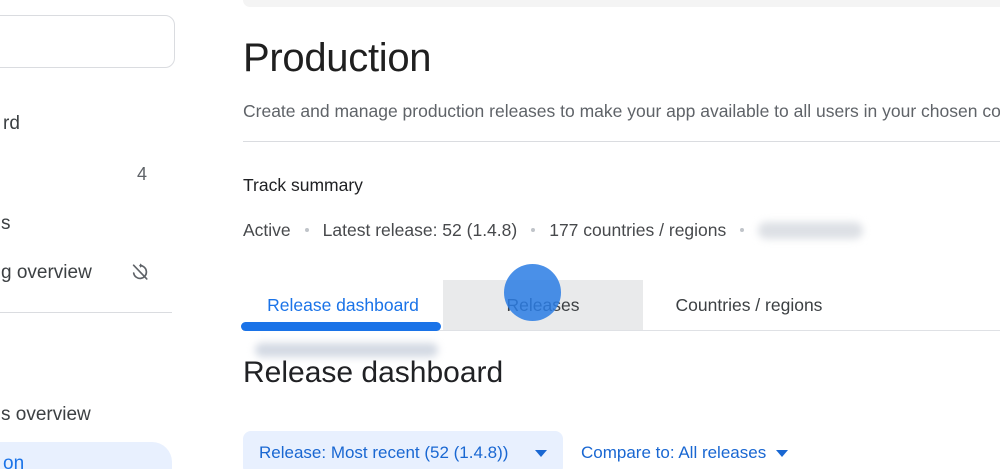 The height and width of the screenshot is (469, 1000). What do you see at coordinates (373, 372) in the screenshot?
I see `release-dashboard-heading: Release dashboard` at bounding box center [373, 372].